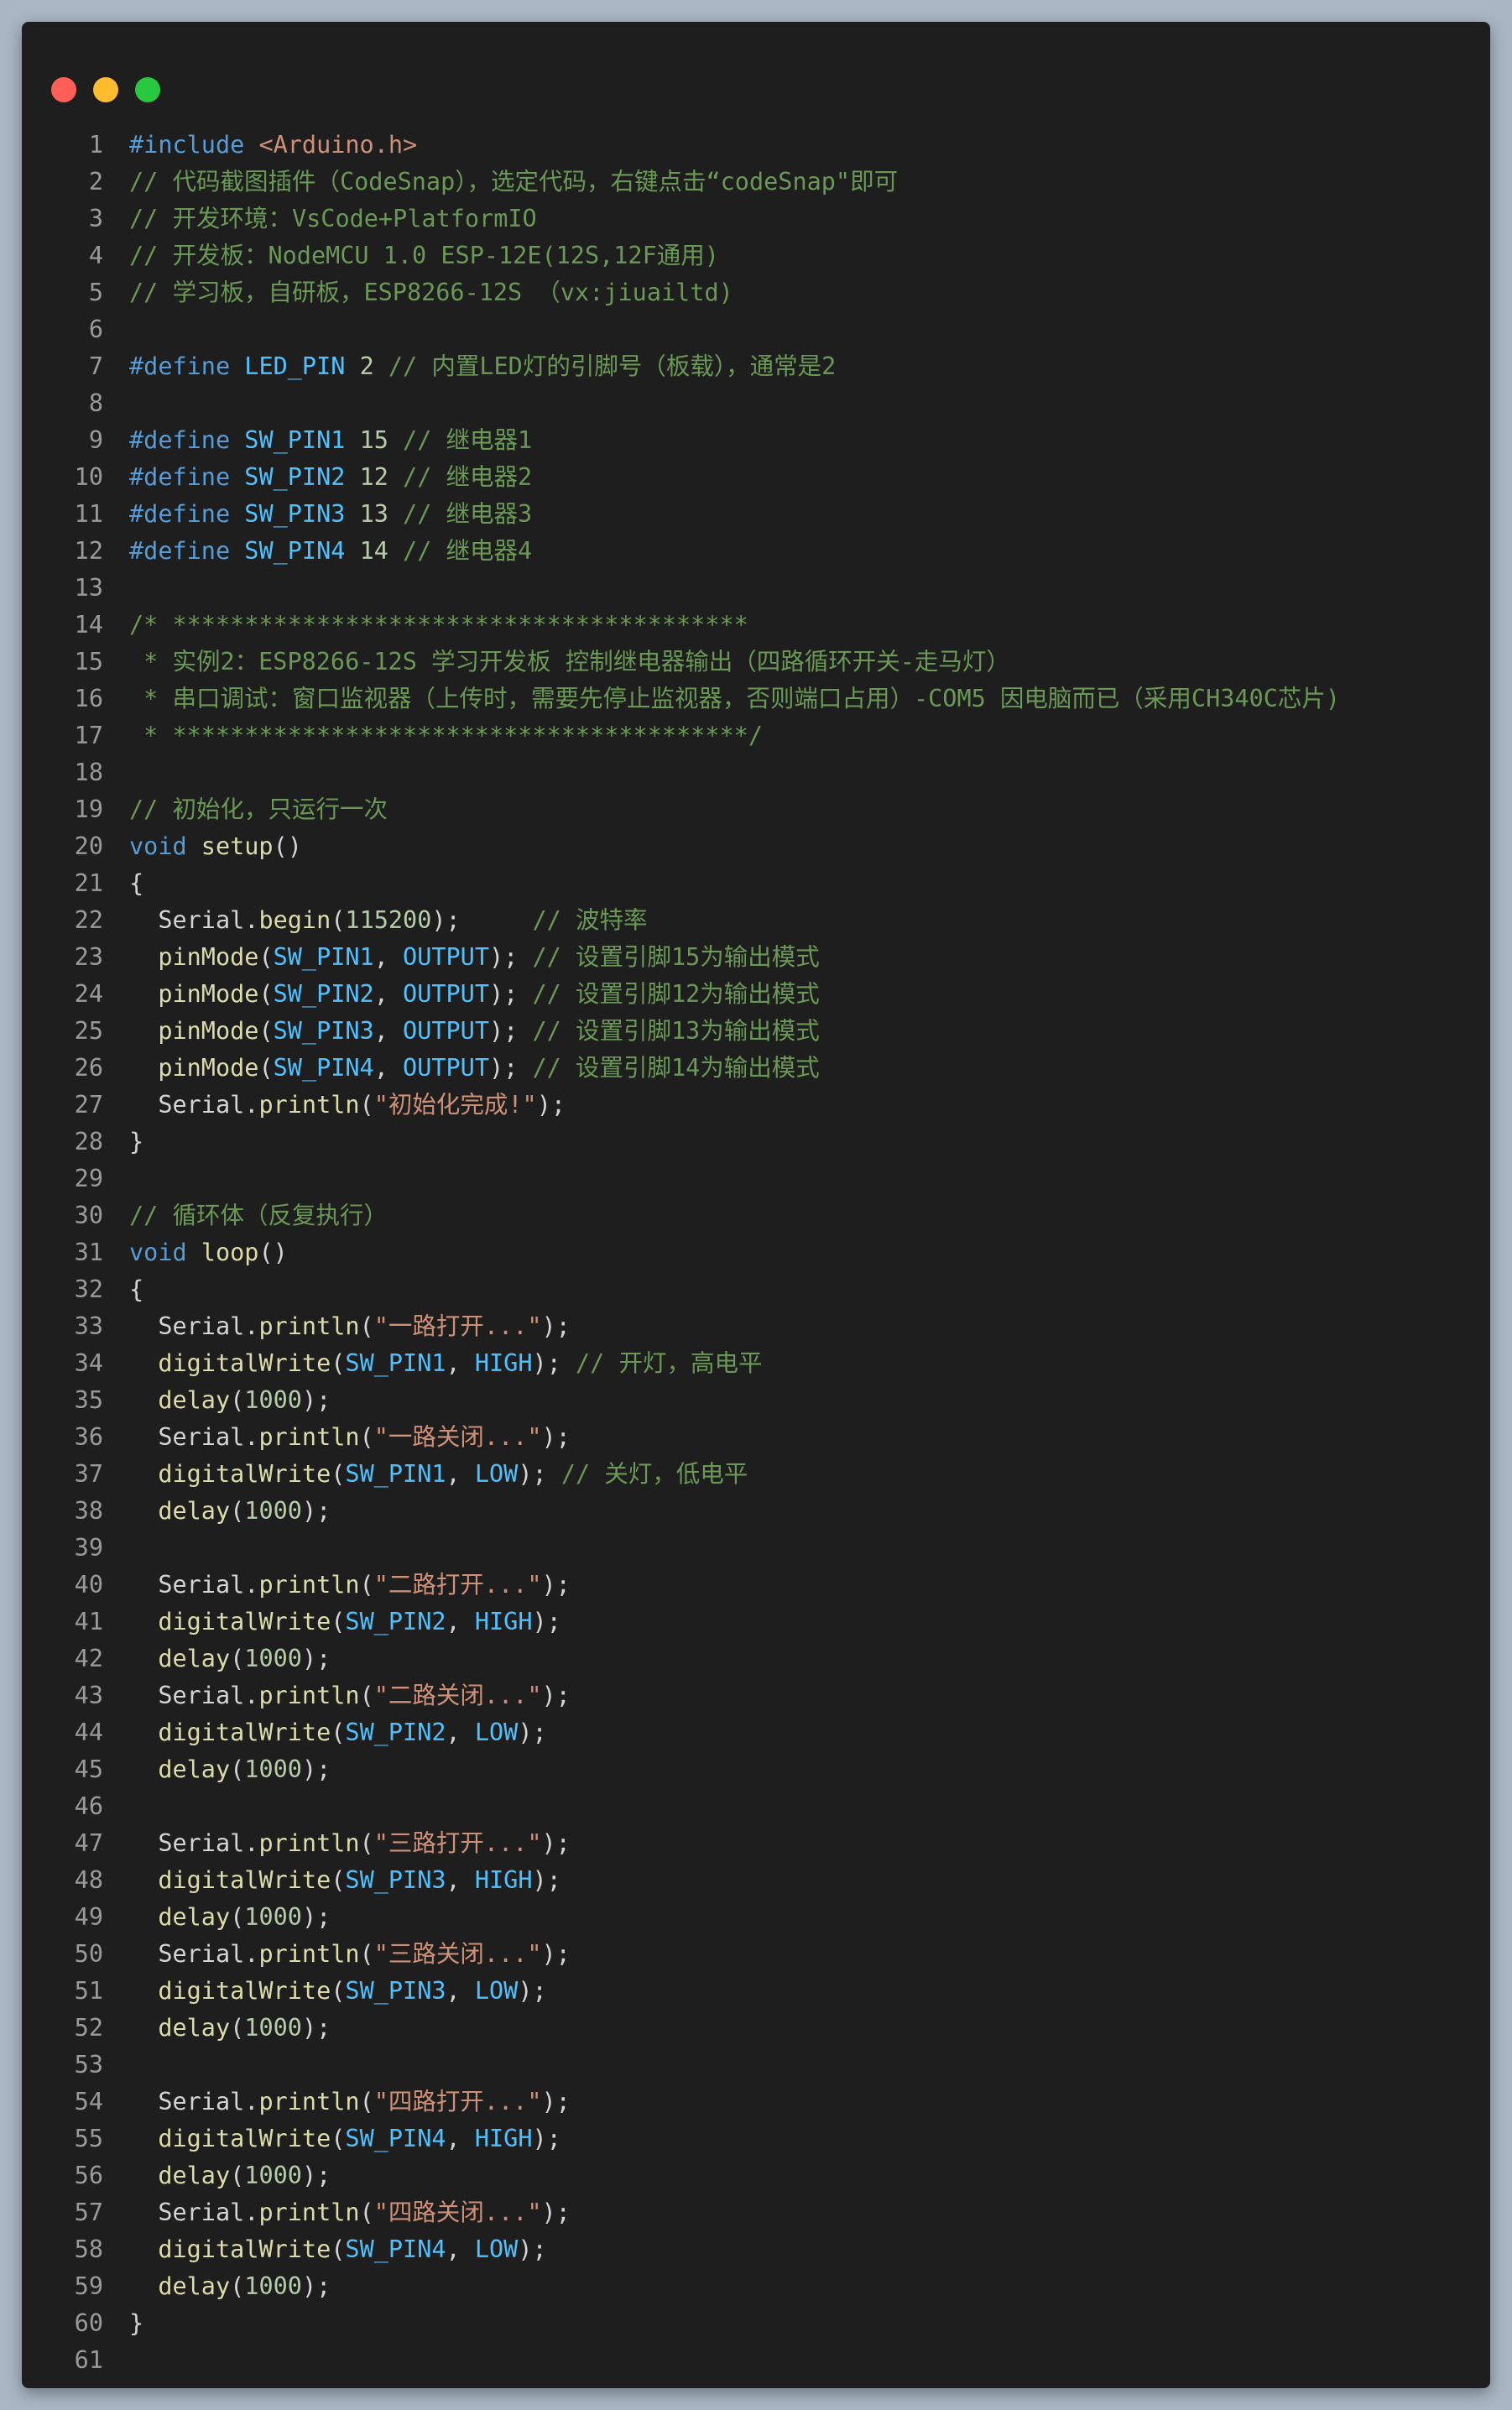 The width and height of the screenshot is (1512, 2410). Describe the element at coordinates (89, 1917) in the screenshot. I see `line-number: 49` at that location.